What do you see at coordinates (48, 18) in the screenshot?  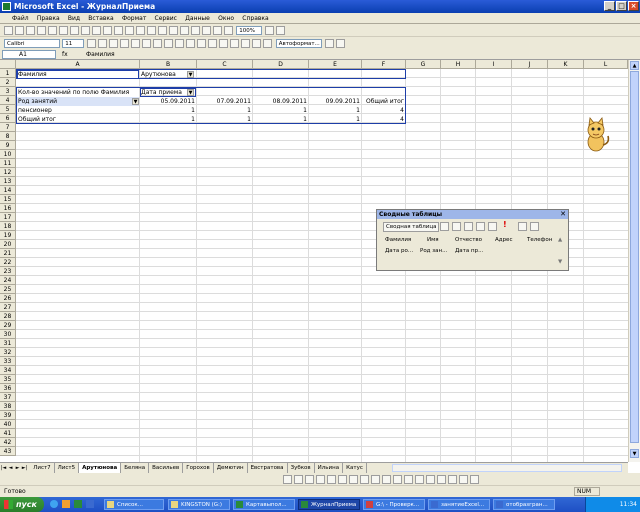 I see `menu-edit: Правка` at bounding box center [48, 18].